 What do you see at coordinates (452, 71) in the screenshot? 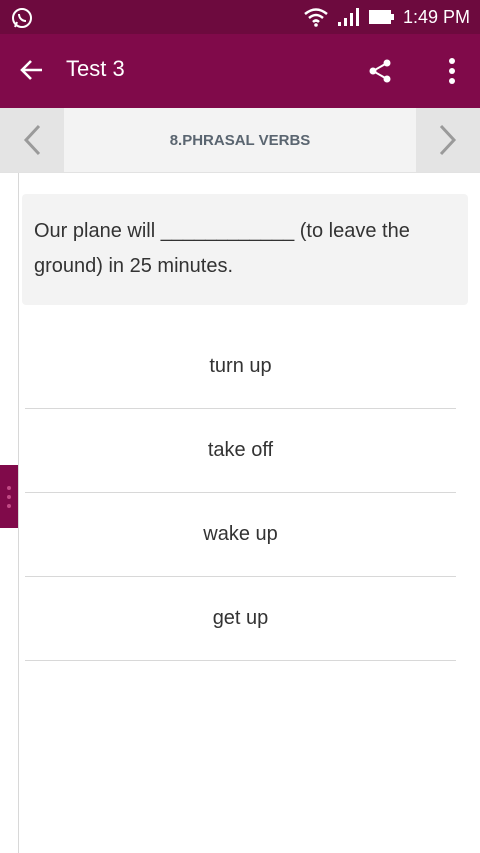
I see `more-vert-icon` at bounding box center [452, 71].